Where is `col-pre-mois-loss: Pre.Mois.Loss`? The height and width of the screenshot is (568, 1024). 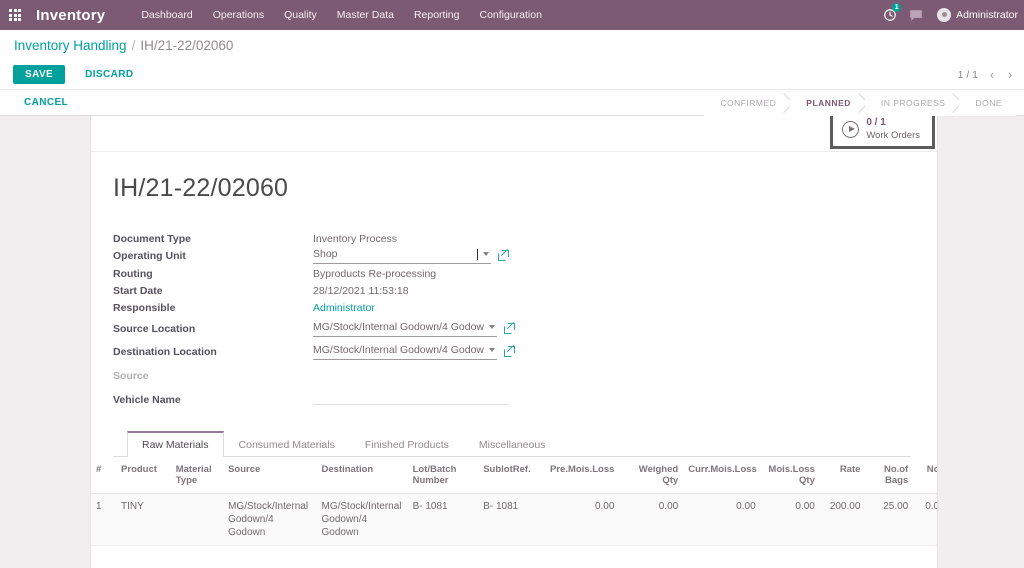 col-pre-mois-loss: Pre.Mois.Loss is located at coordinates (580, 475).